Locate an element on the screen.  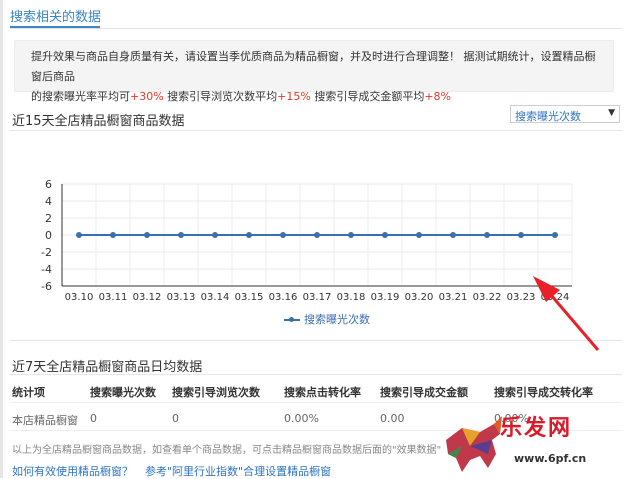
y-tick-label: -4 is located at coordinates (46, 269).